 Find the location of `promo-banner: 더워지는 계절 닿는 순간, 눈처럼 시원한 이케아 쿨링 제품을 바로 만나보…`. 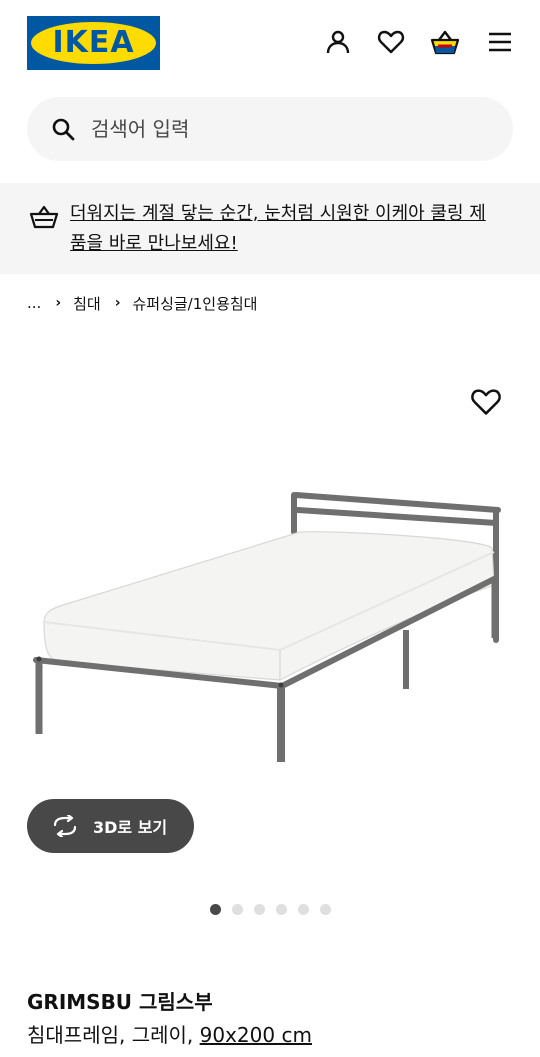

promo-banner: 더워지는 계절 닿는 순간, 눈처럼 시원한 이케아 쿨링 제품을 바로 만나보… is located at coordinates (270, 228).